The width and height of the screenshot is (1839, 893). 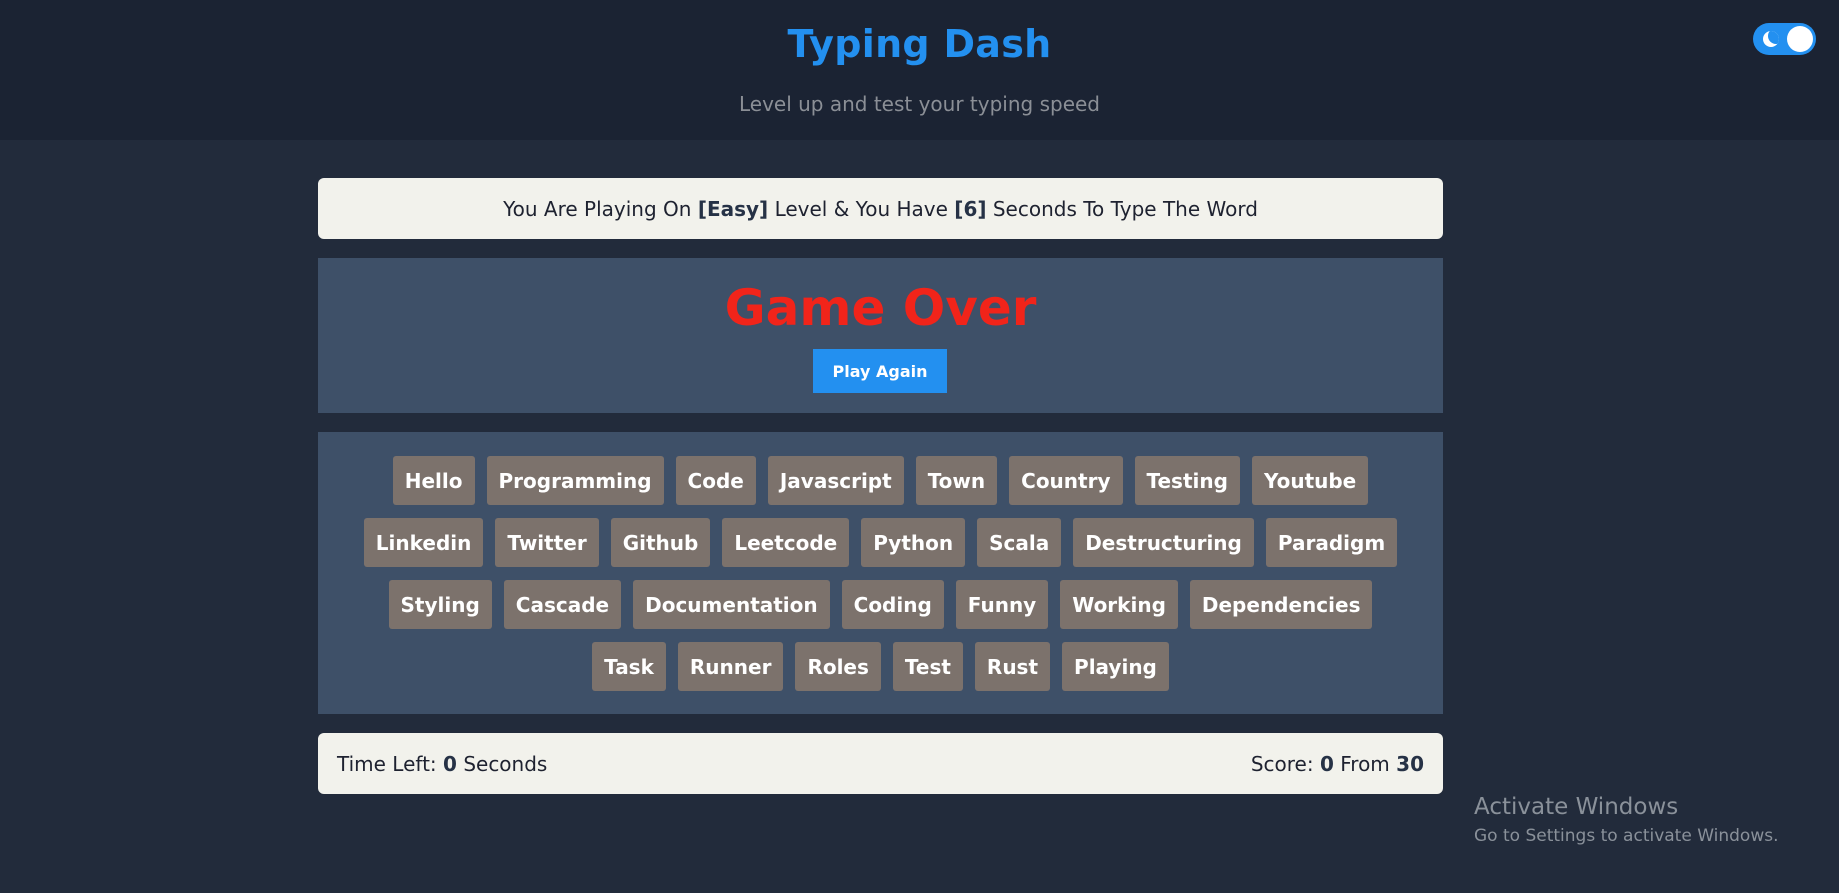 I want to click on play-again-button: Play Again, so click(x=880, y=371).